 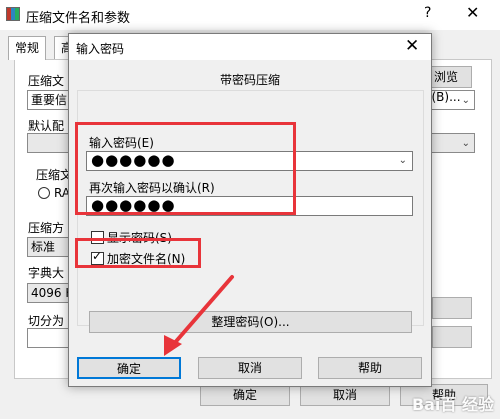 What do you see at coordinates (27, 48) in the screenshot?
I see `tab-general: 常规` at bounding box center [27, 48].